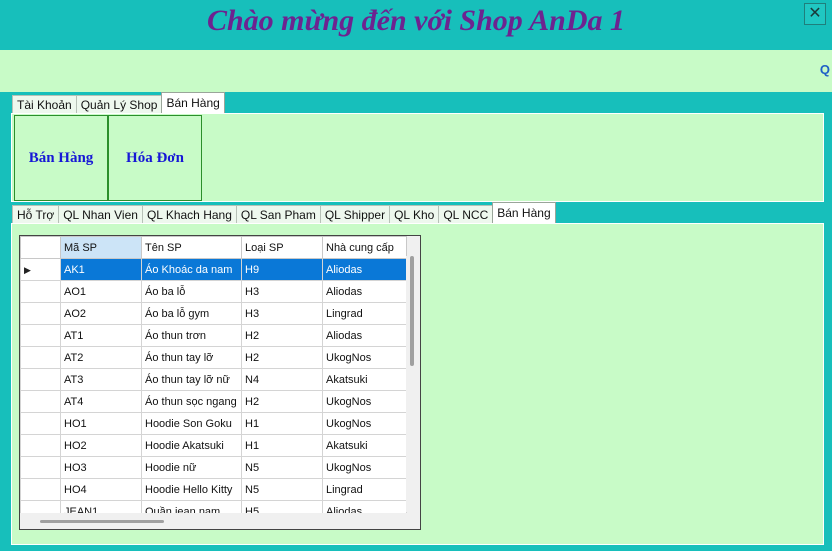  I want to click on ban-hang-button: Bán Hàng, so click(61, 158).